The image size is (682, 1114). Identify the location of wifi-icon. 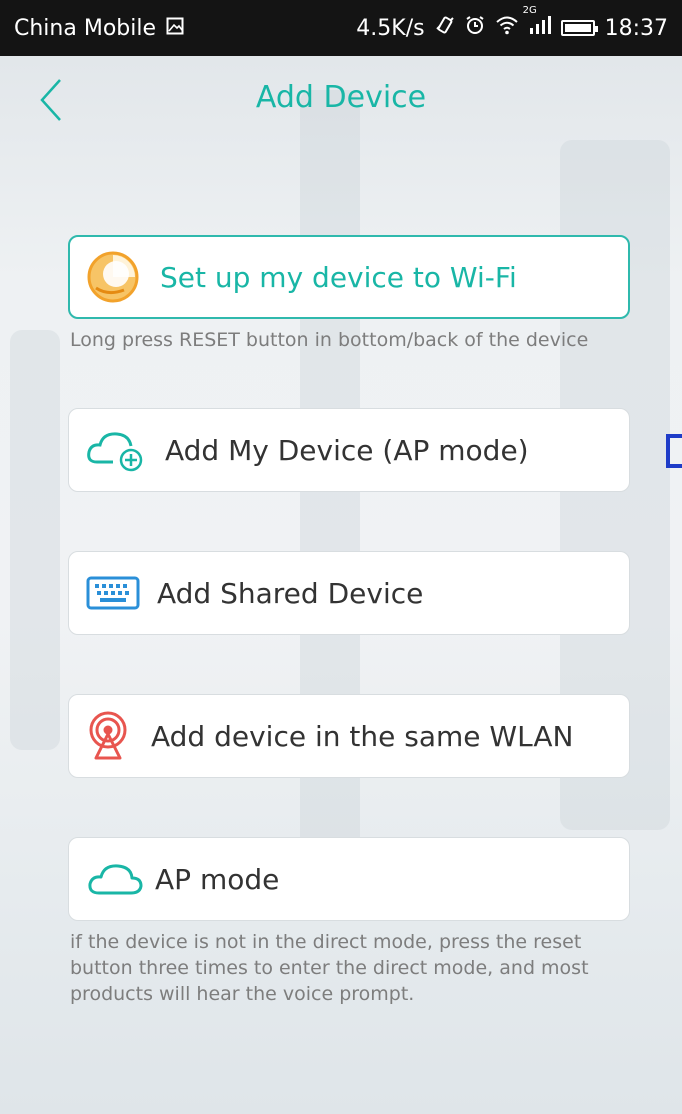
(507, 28).